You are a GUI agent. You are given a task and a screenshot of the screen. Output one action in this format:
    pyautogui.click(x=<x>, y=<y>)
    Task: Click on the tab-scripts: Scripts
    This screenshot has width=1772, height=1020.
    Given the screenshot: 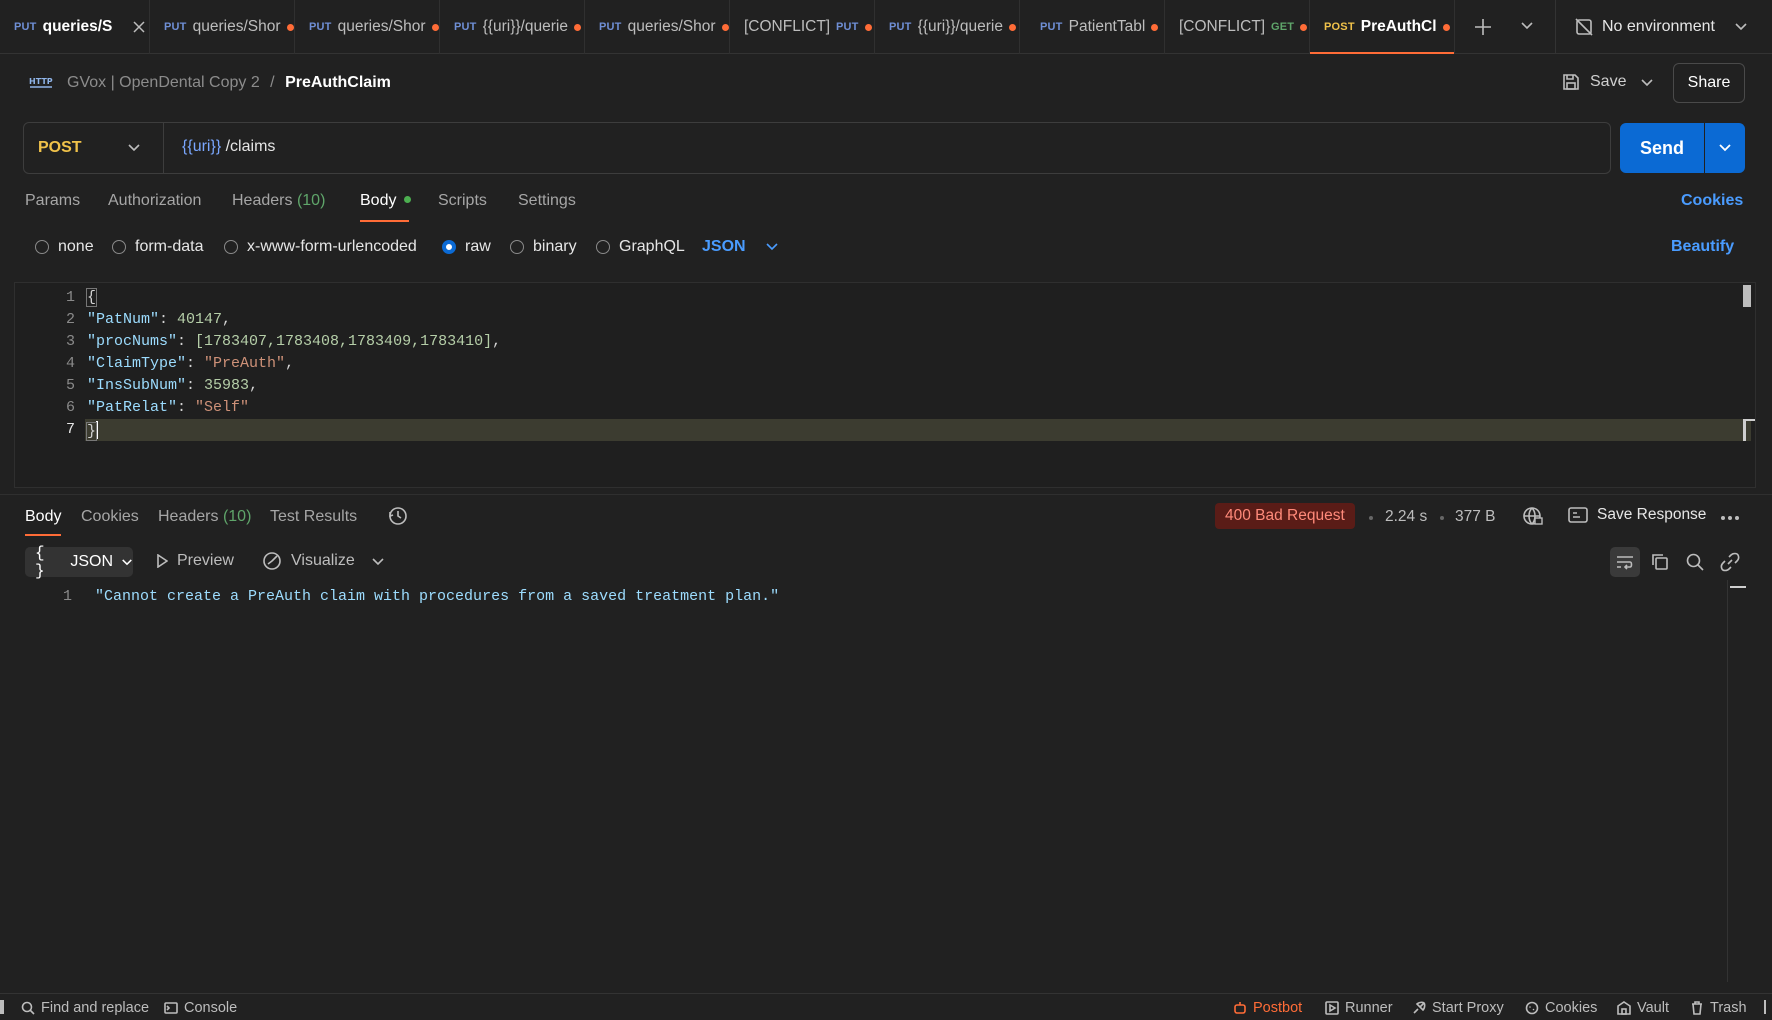 What is the action you would take?
    pyautogui.click(x=462, y=201)
    